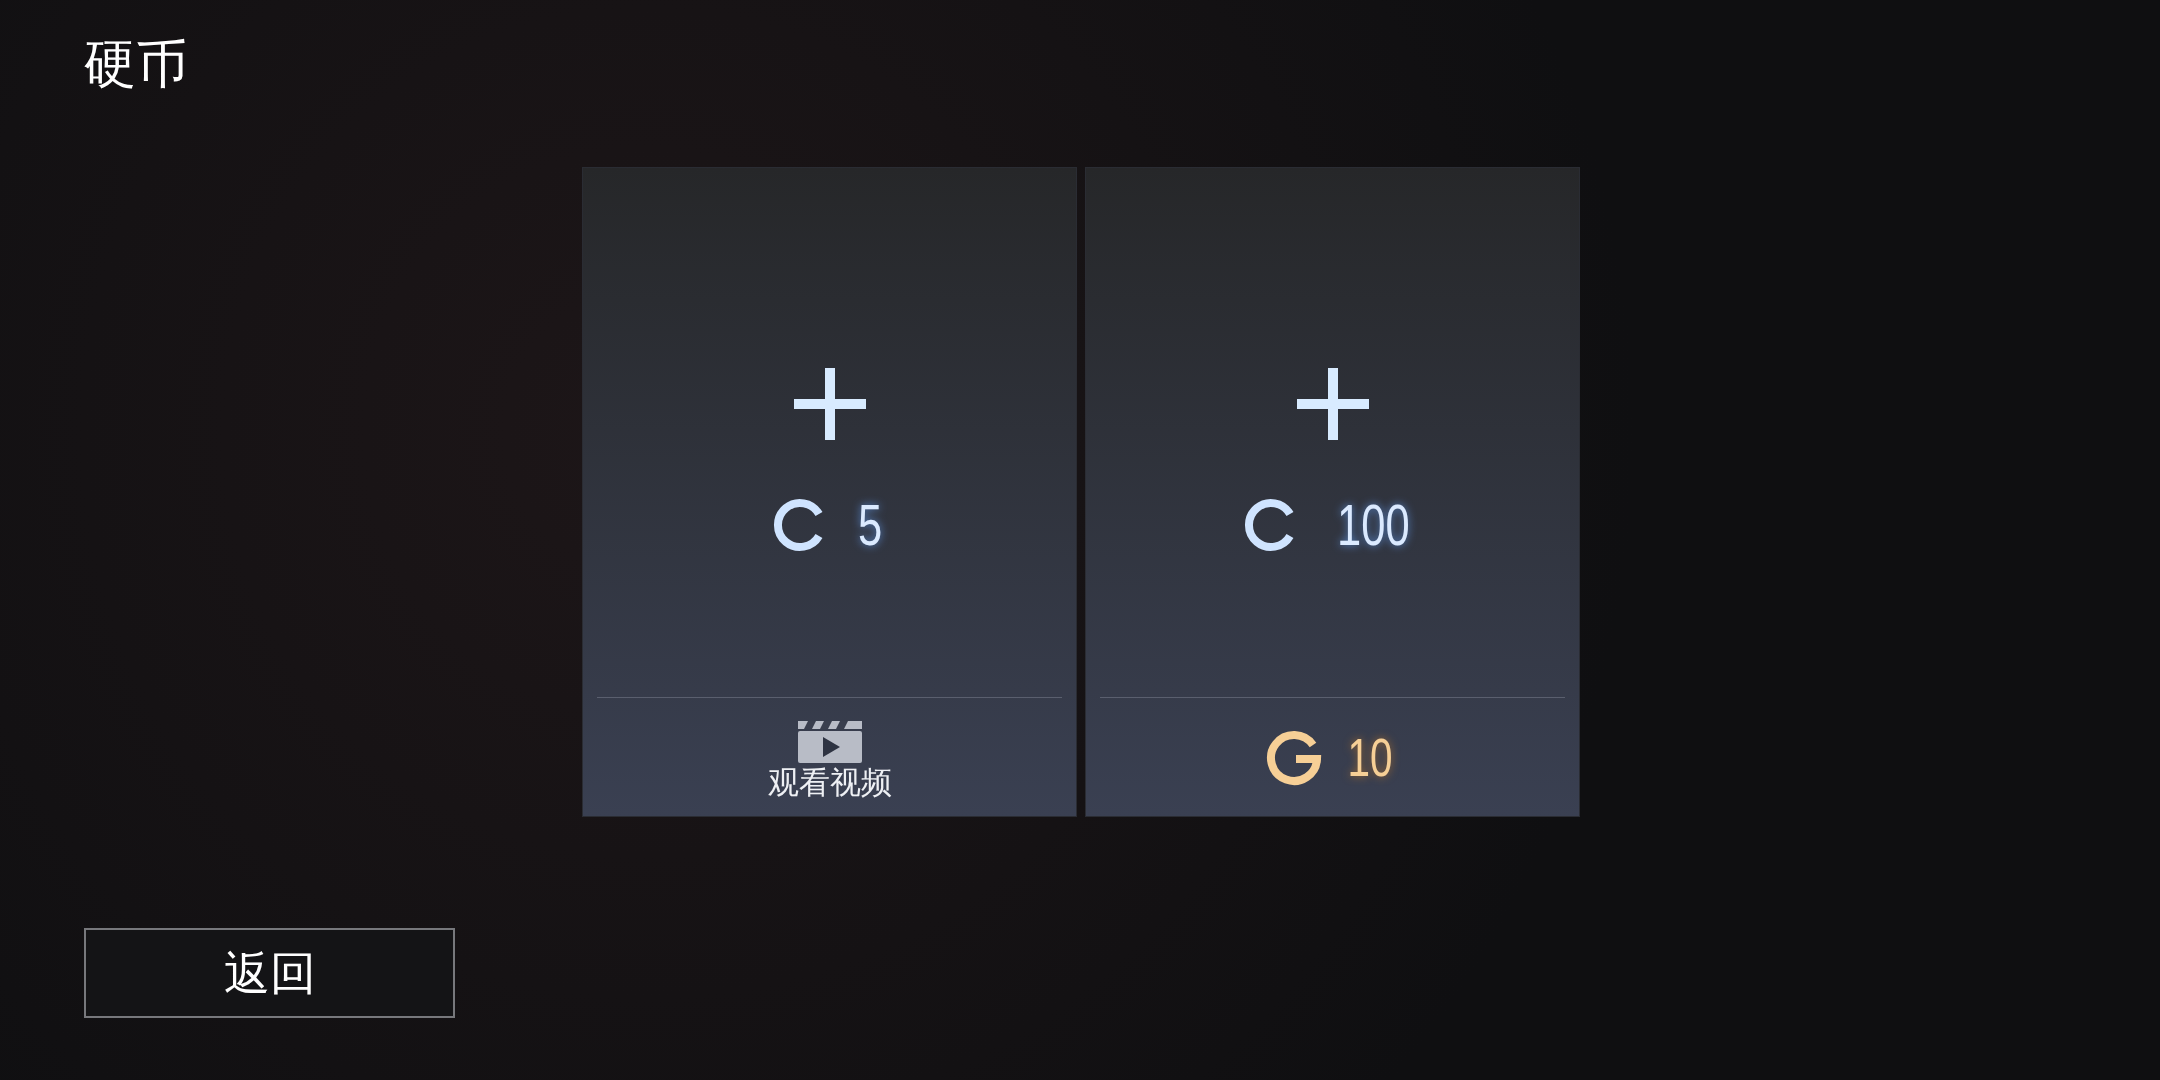  I want to click on back-button: 返回, so click(269, 973).